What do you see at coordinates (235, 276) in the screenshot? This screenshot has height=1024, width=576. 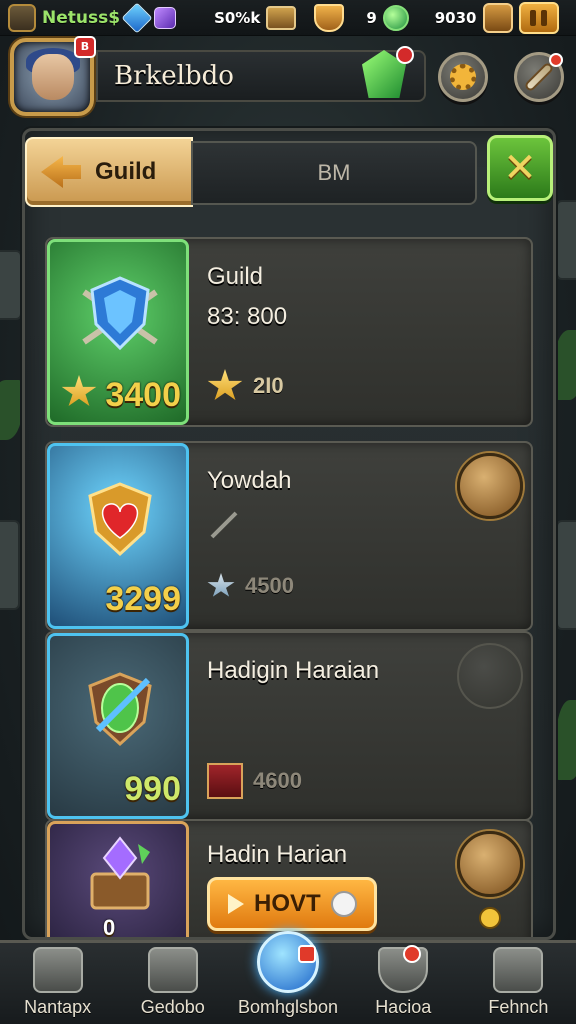 I see `guild-card-1-title: Guild` at bounding box center [235, 276].